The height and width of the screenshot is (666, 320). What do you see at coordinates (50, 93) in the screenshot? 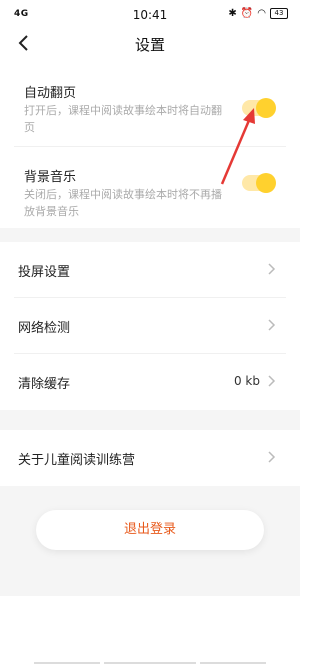
I see `auto-page-turn-label: 自动翻页` at bounding box center [50, 93].